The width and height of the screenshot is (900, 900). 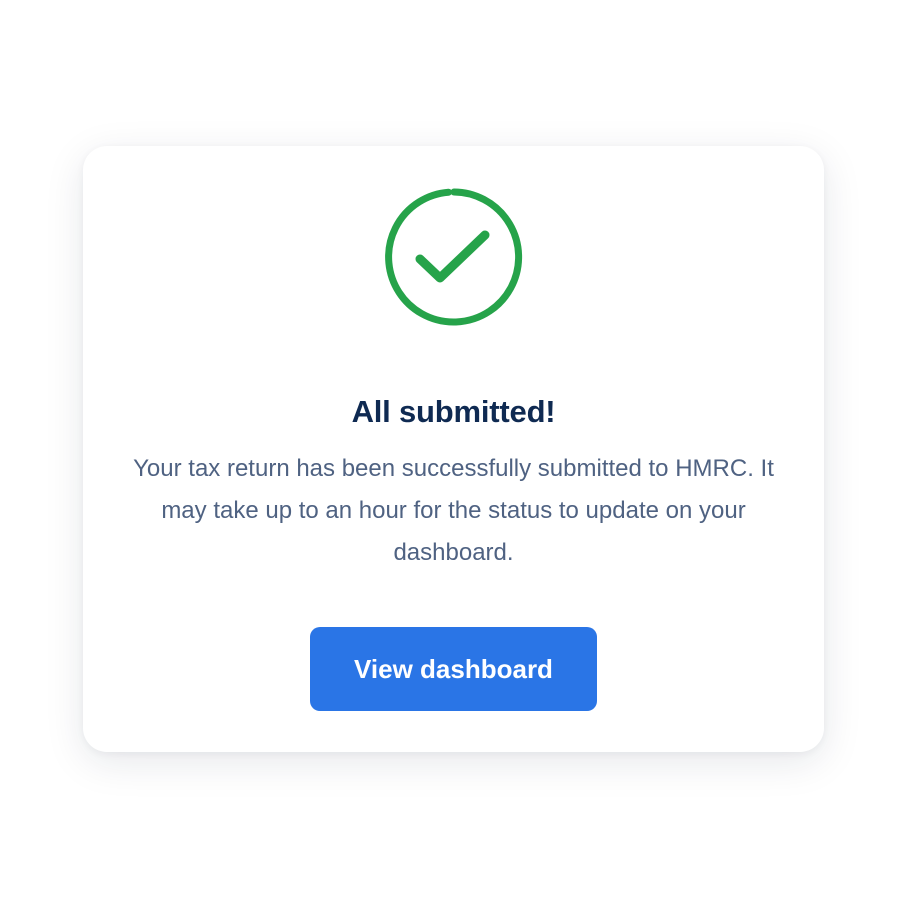 What do you see at coordinates (453, 669) in the screenshot?
I see `view-dashboard-button: View dashboard` at bounding box center [453, 669].